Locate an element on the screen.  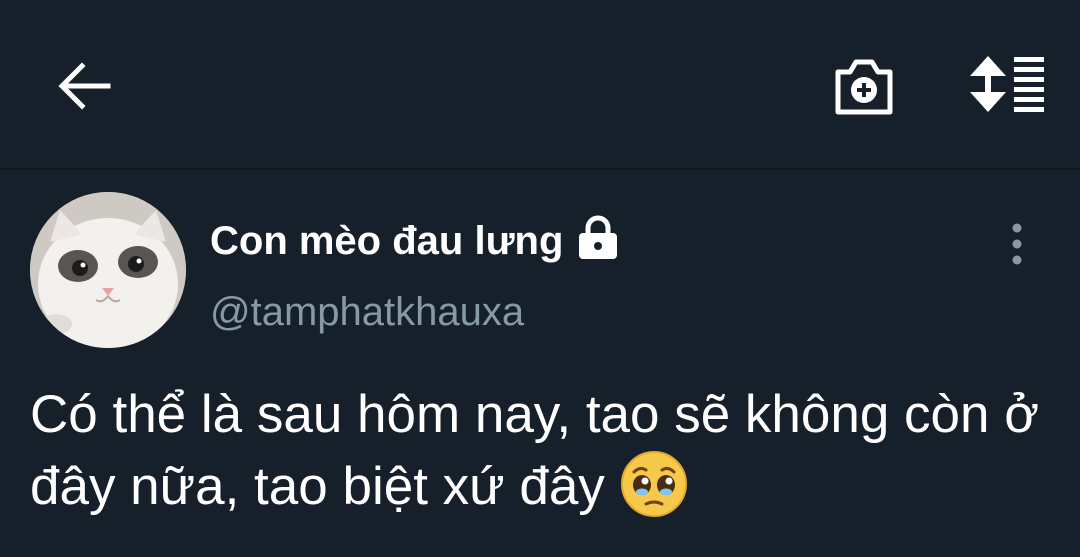
sort-lines-icon is located at coordinates (1007, 84).